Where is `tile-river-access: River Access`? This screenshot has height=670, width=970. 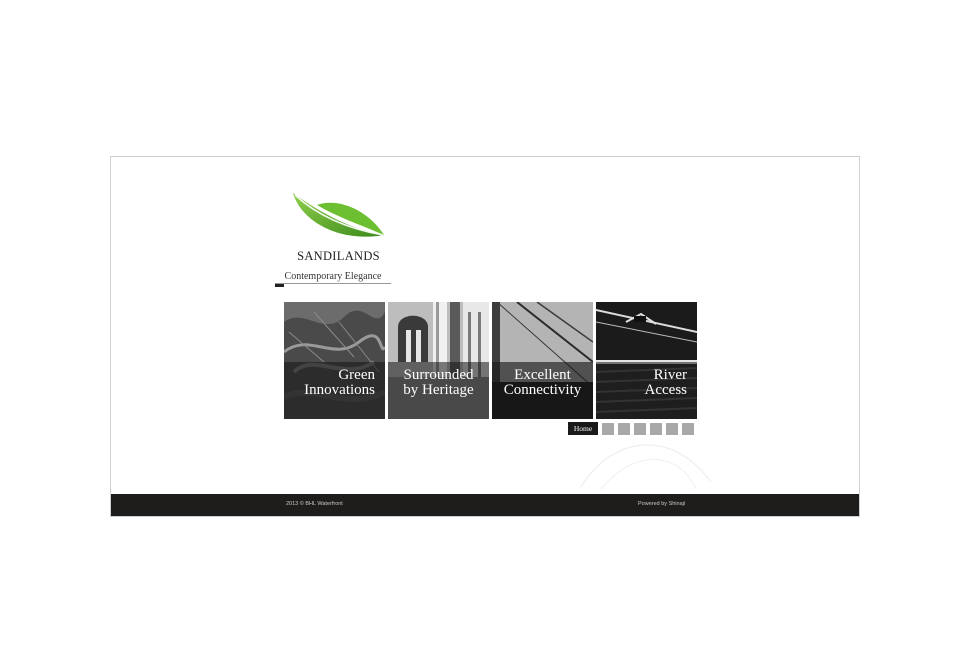
tile-river-access: River Access is located at coordinates (646, 360).